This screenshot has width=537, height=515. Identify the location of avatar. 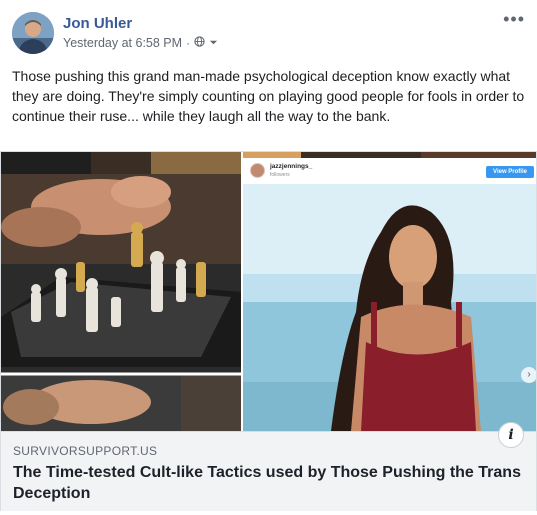
(33, 33).